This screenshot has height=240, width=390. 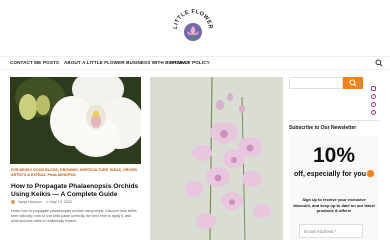 What do you see at coordinates (323, 128) in the screenshot?
I see `newsletter-heading: Subscribe to Our Newsletter` at bounding box center [323, 128].